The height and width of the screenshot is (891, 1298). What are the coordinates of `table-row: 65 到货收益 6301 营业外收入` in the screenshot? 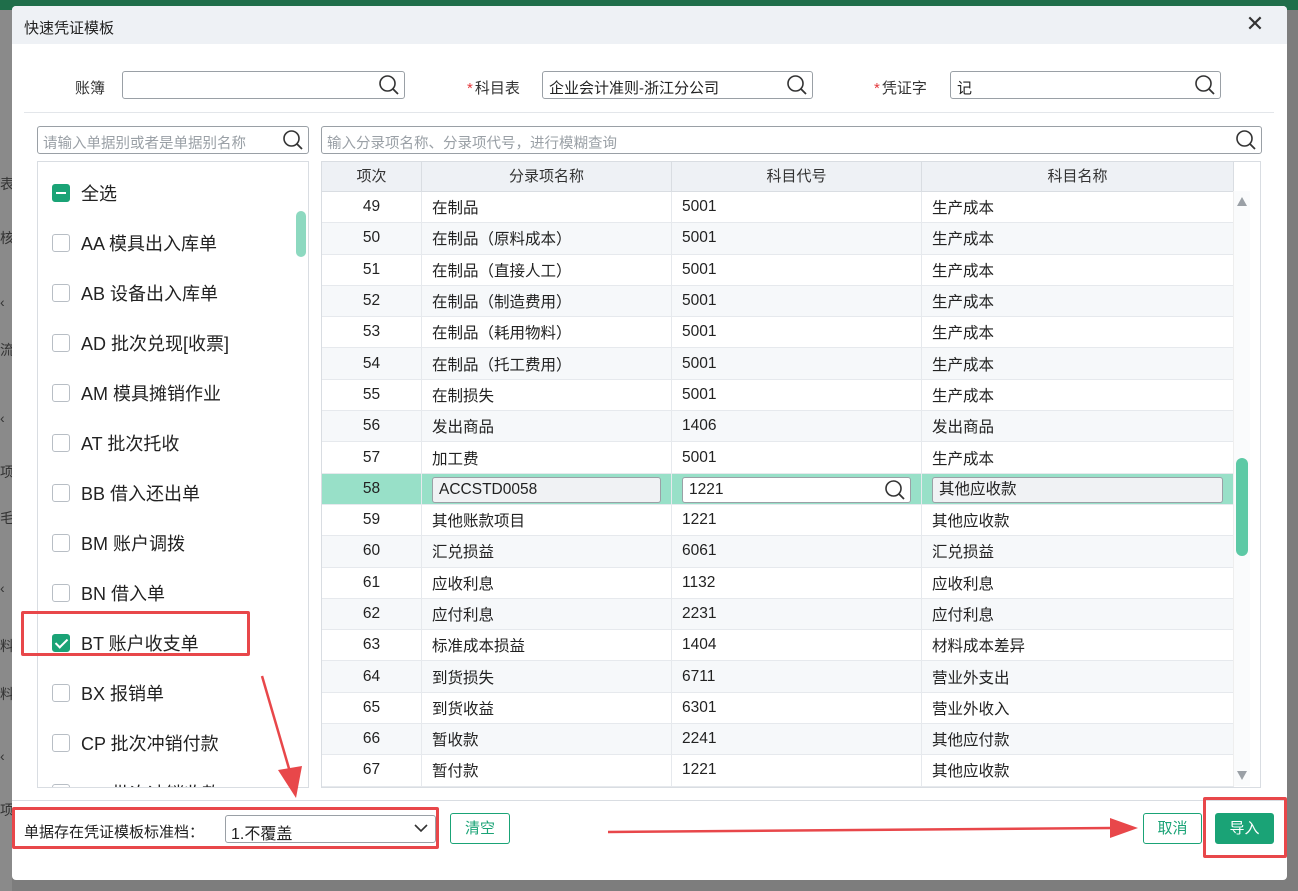 It's located at (778, 708).